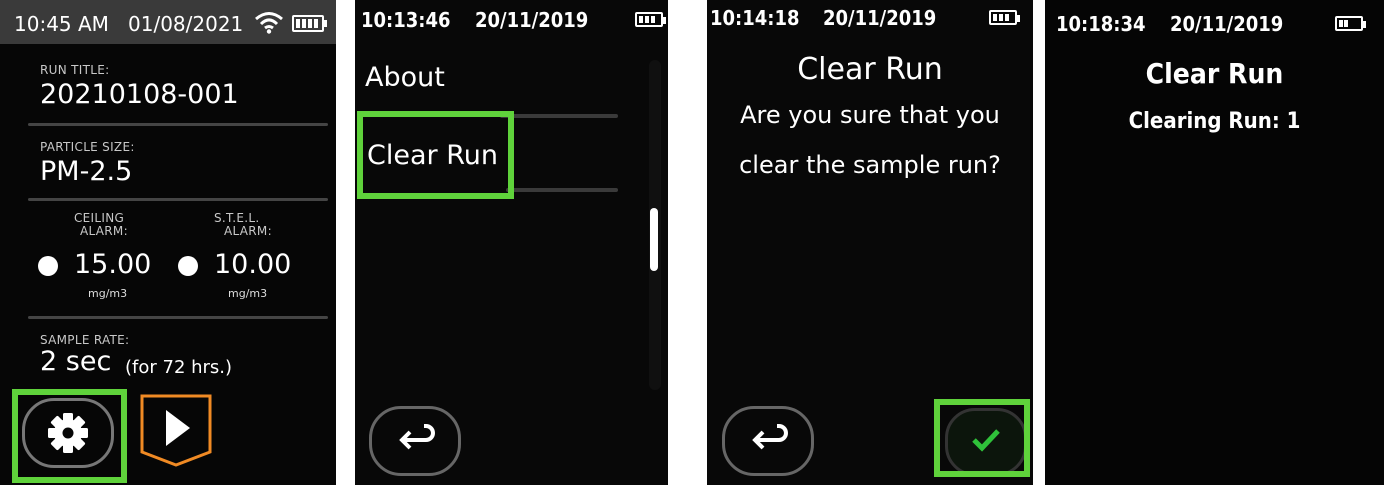 The width and height of the screenshot is (1384, 485). What do you see at coordinates (112, 264) in the screenshot?
I see `ceiling-alarm-value: 15.00` at bounding box center [112, 264].